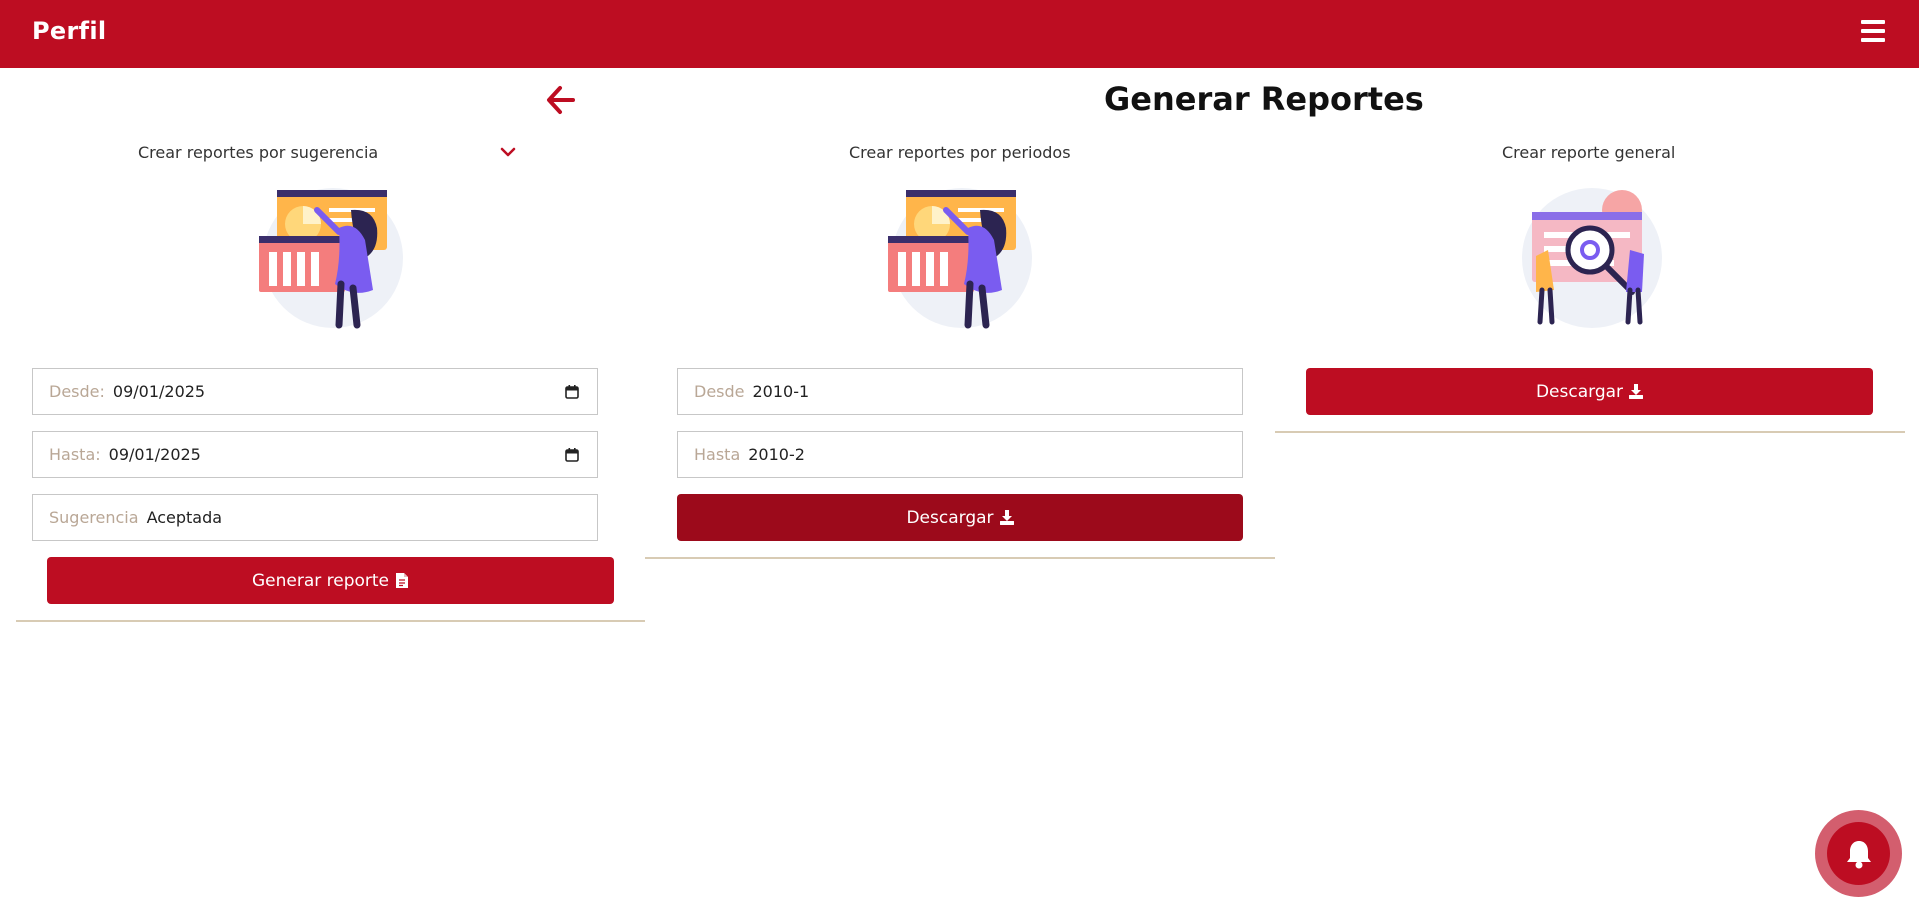 The image size is (1919, 912). What do you see at coordinates (69, 31) in the screenshot?
I see `brand-title: Perfil` at bounding box center [69, 31].